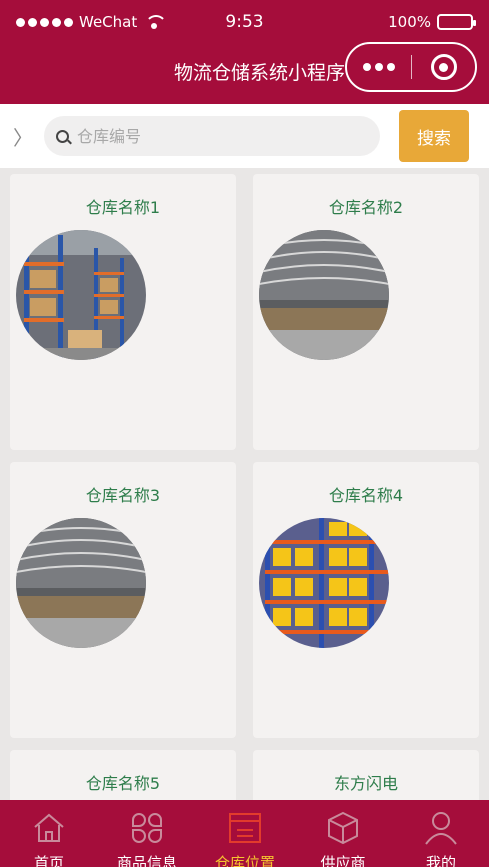  I want to click on tab-profile: 我的, so click(440, 833).